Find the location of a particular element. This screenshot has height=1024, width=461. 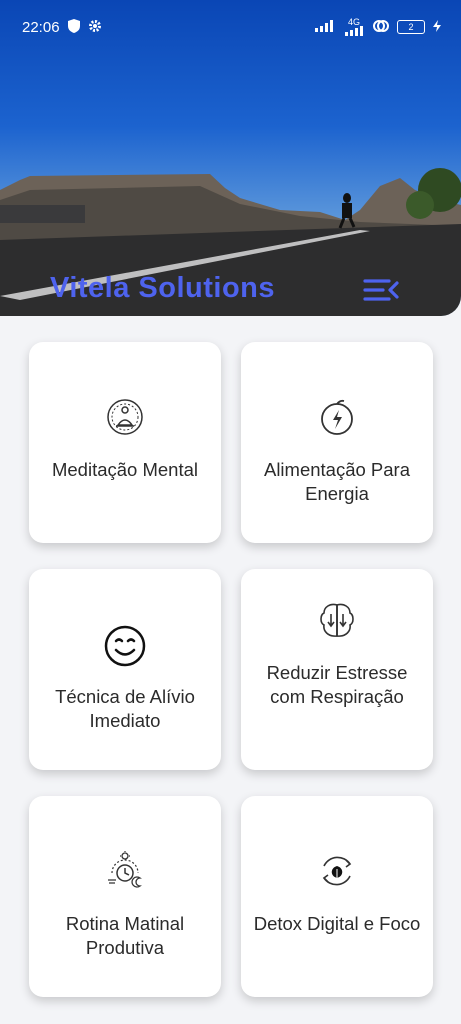

status-time: 22:06 is located at coordinates (41, 27).